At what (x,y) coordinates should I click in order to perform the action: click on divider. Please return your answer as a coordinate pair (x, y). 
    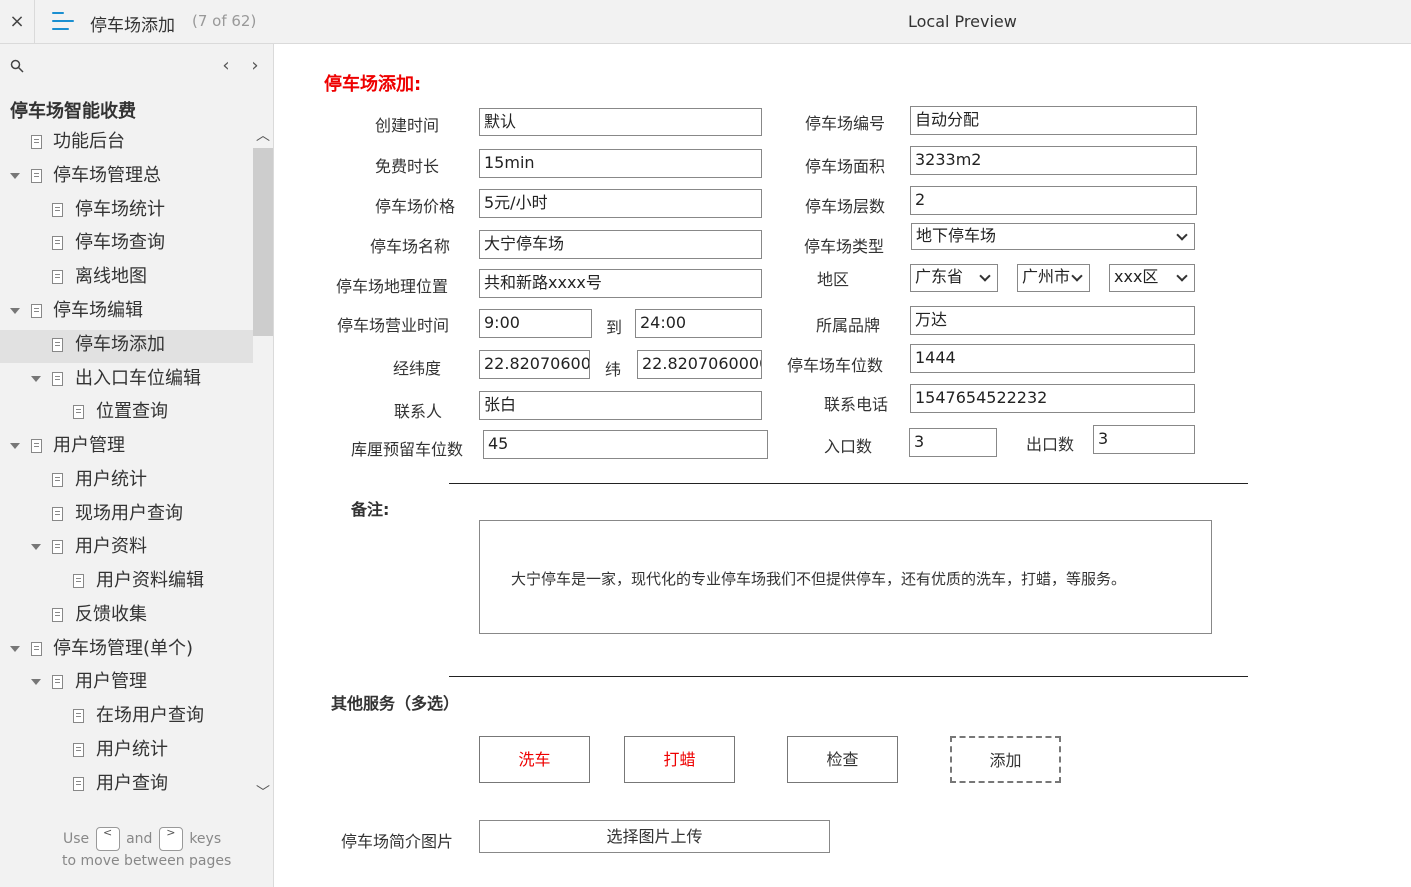
    Looking at the image, I should click on (848, 483).